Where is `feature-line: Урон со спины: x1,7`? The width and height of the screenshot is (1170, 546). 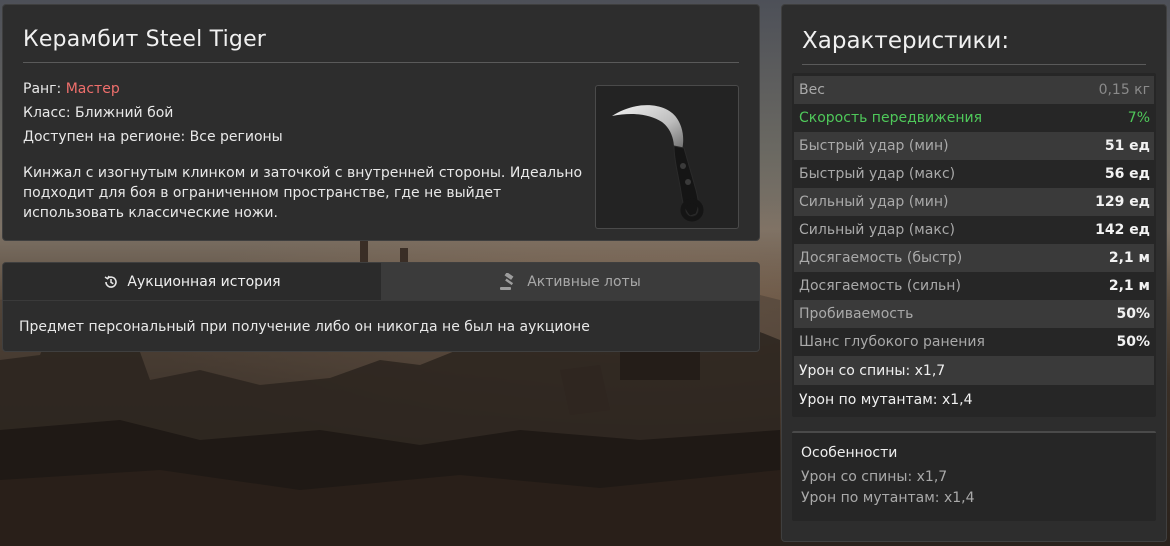 feature-line: Урон со спины: x1,7 is located at coordinates (874, 477).